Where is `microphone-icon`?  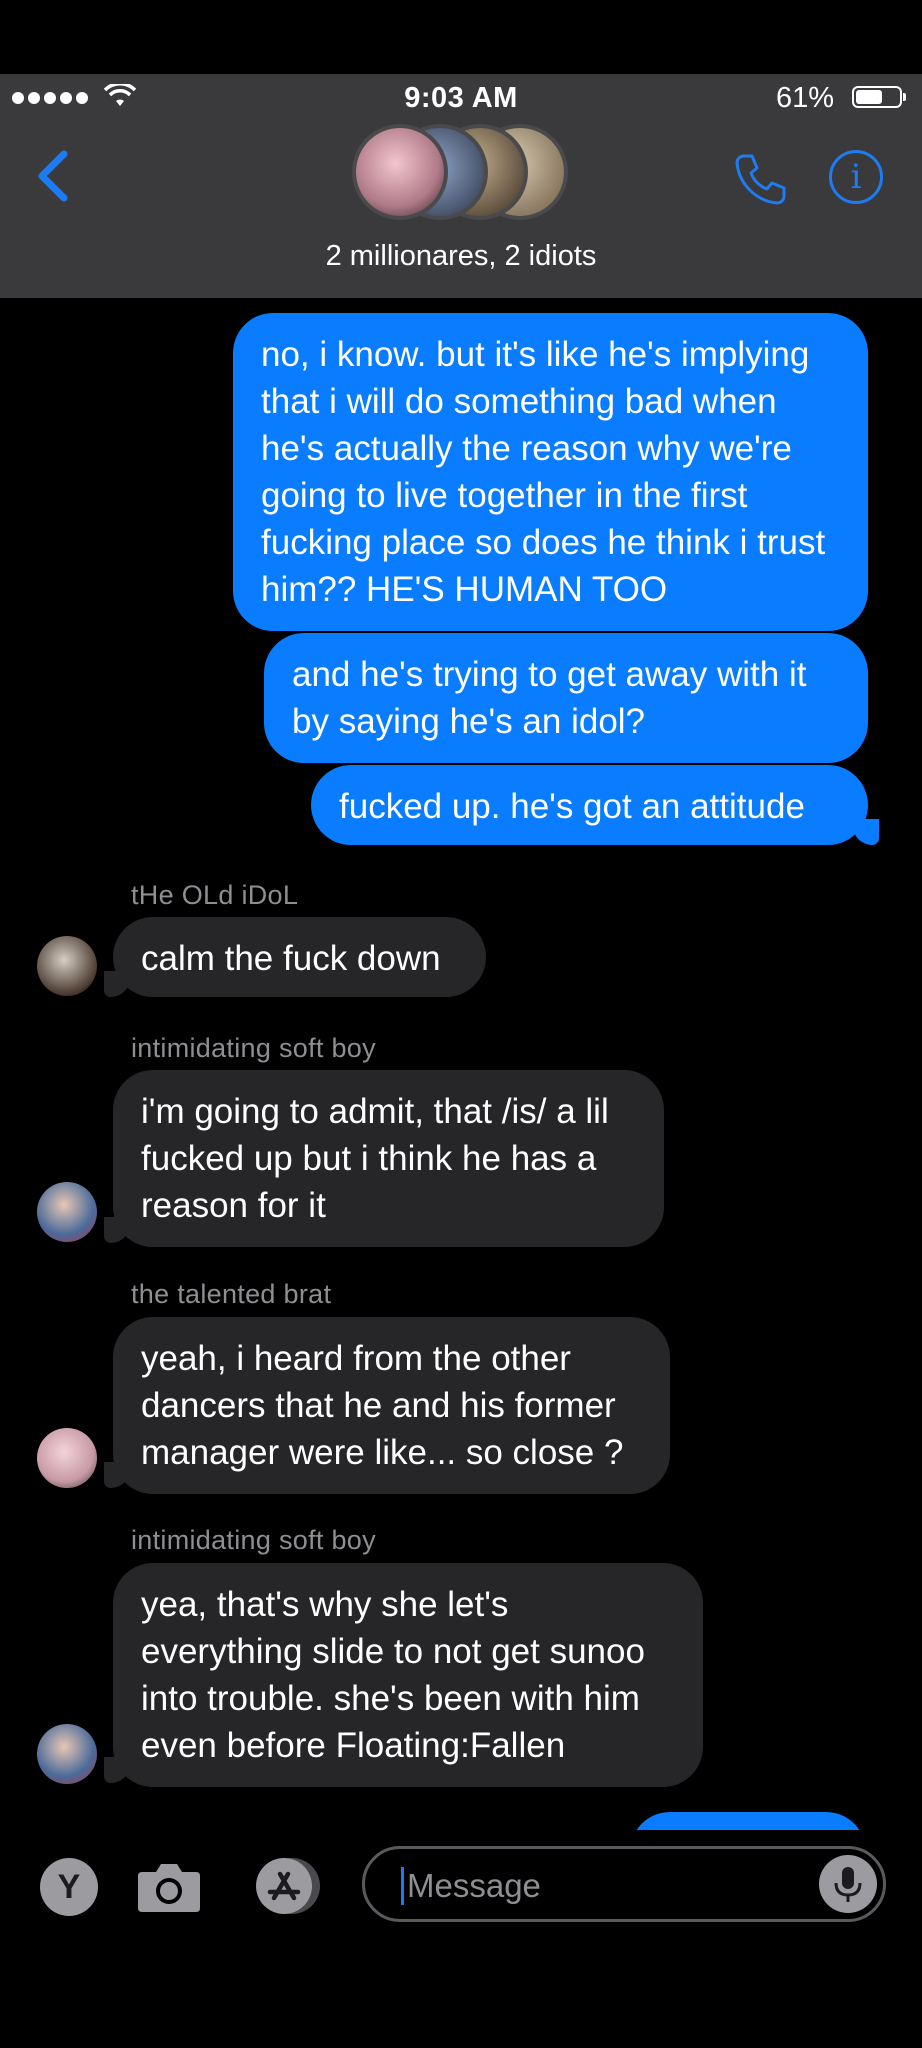 microphone-icon is located at coordinates (848, 1884).